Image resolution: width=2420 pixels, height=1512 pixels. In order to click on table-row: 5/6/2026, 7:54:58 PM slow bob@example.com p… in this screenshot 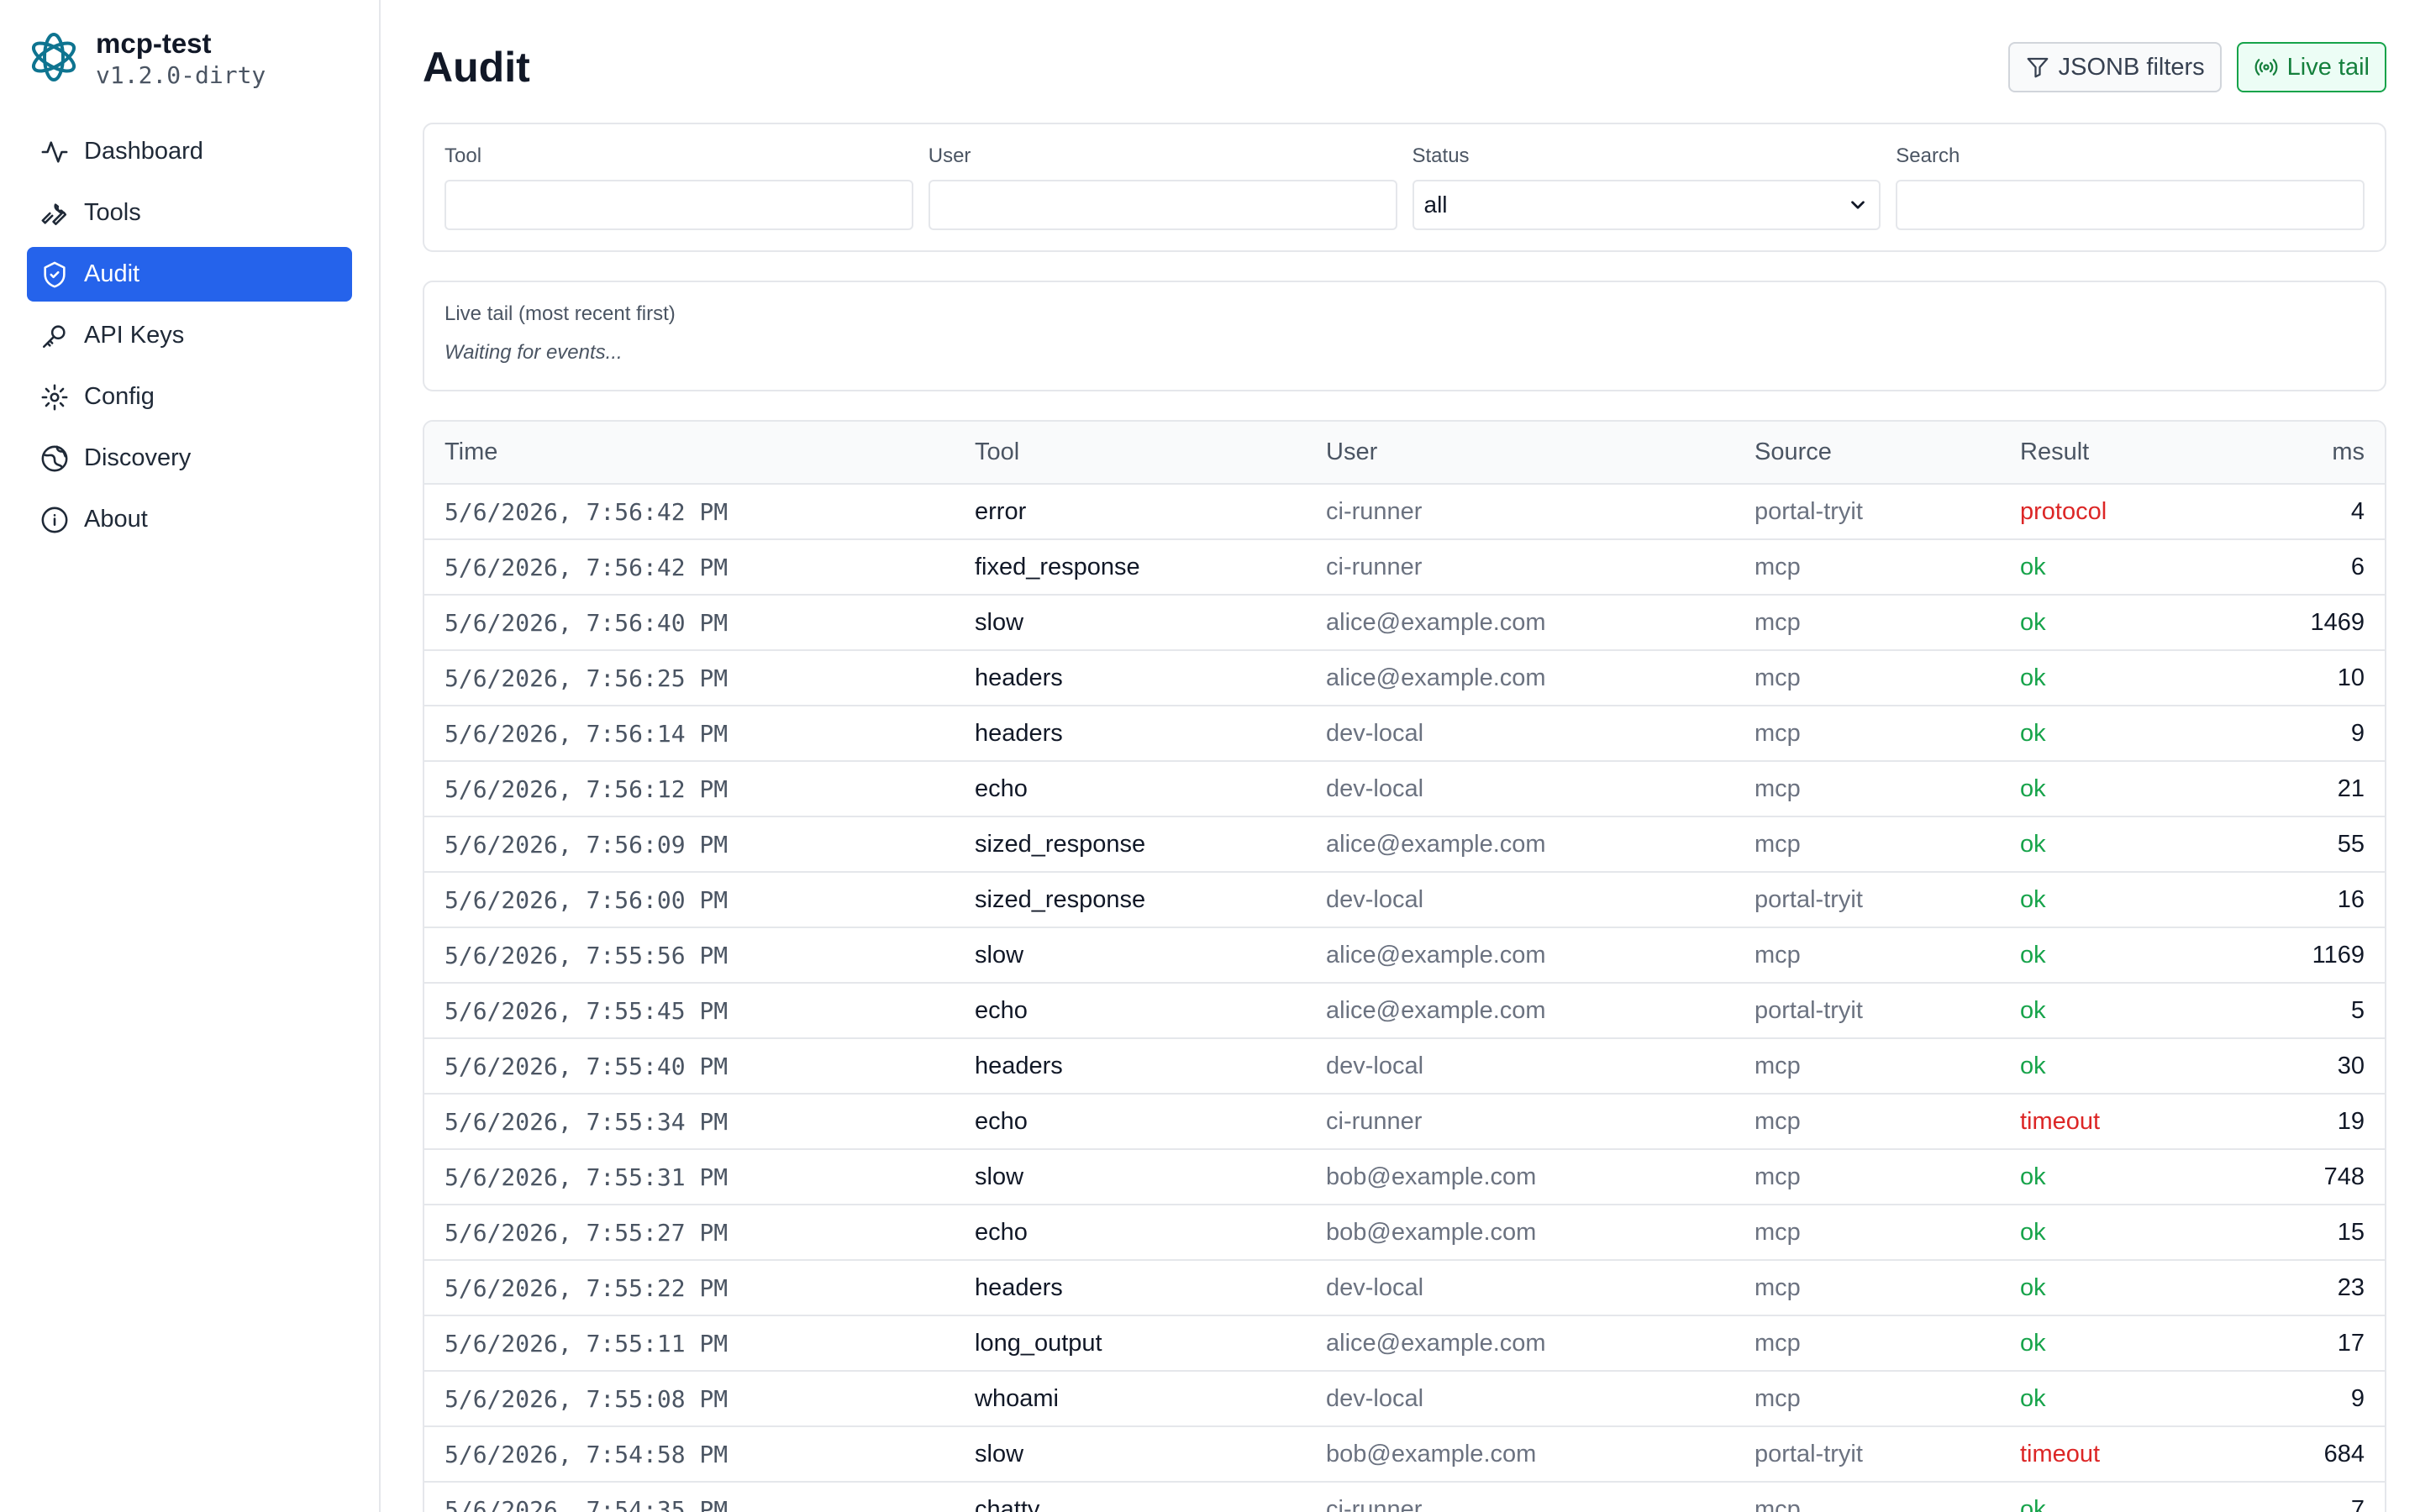, I will do `click(1405, 1454)`.